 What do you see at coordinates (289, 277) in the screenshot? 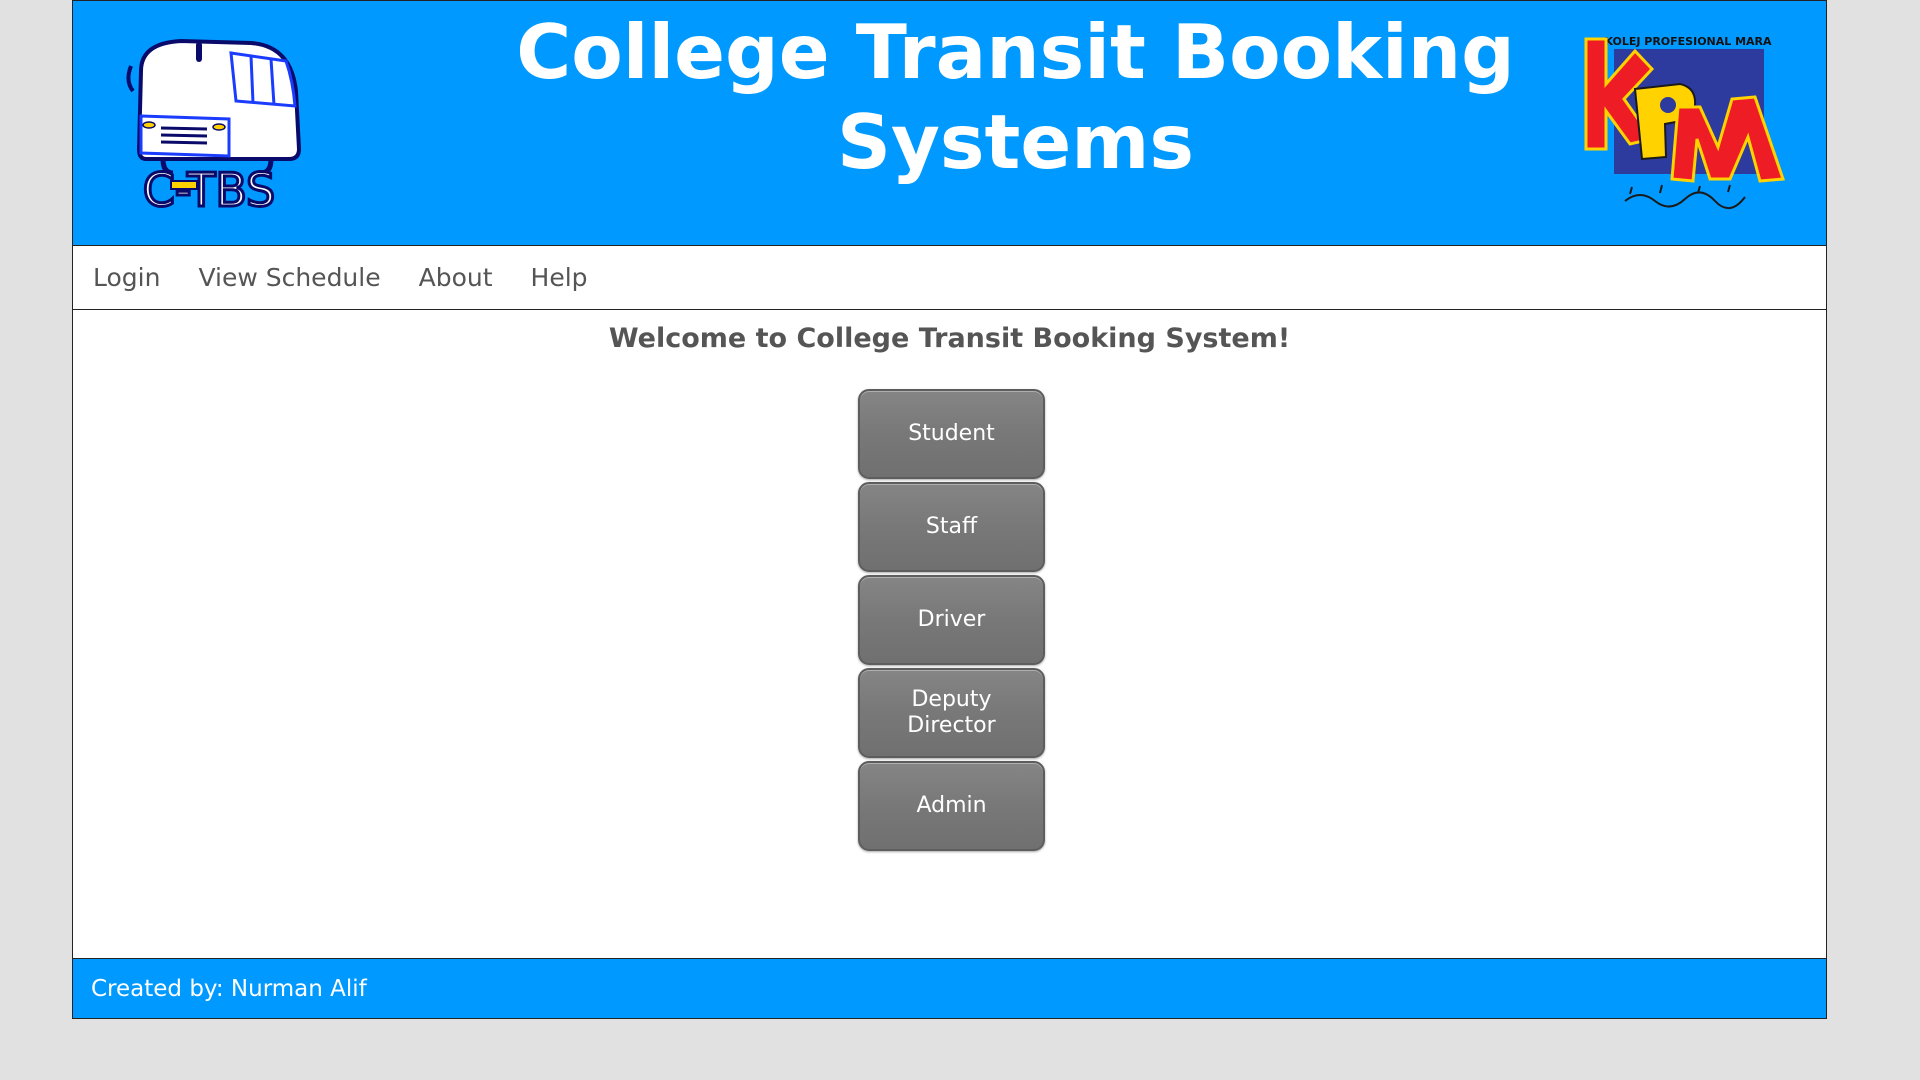
I see `nav-view-schedule-link: View Schedule` at bounding box center [289, 277].